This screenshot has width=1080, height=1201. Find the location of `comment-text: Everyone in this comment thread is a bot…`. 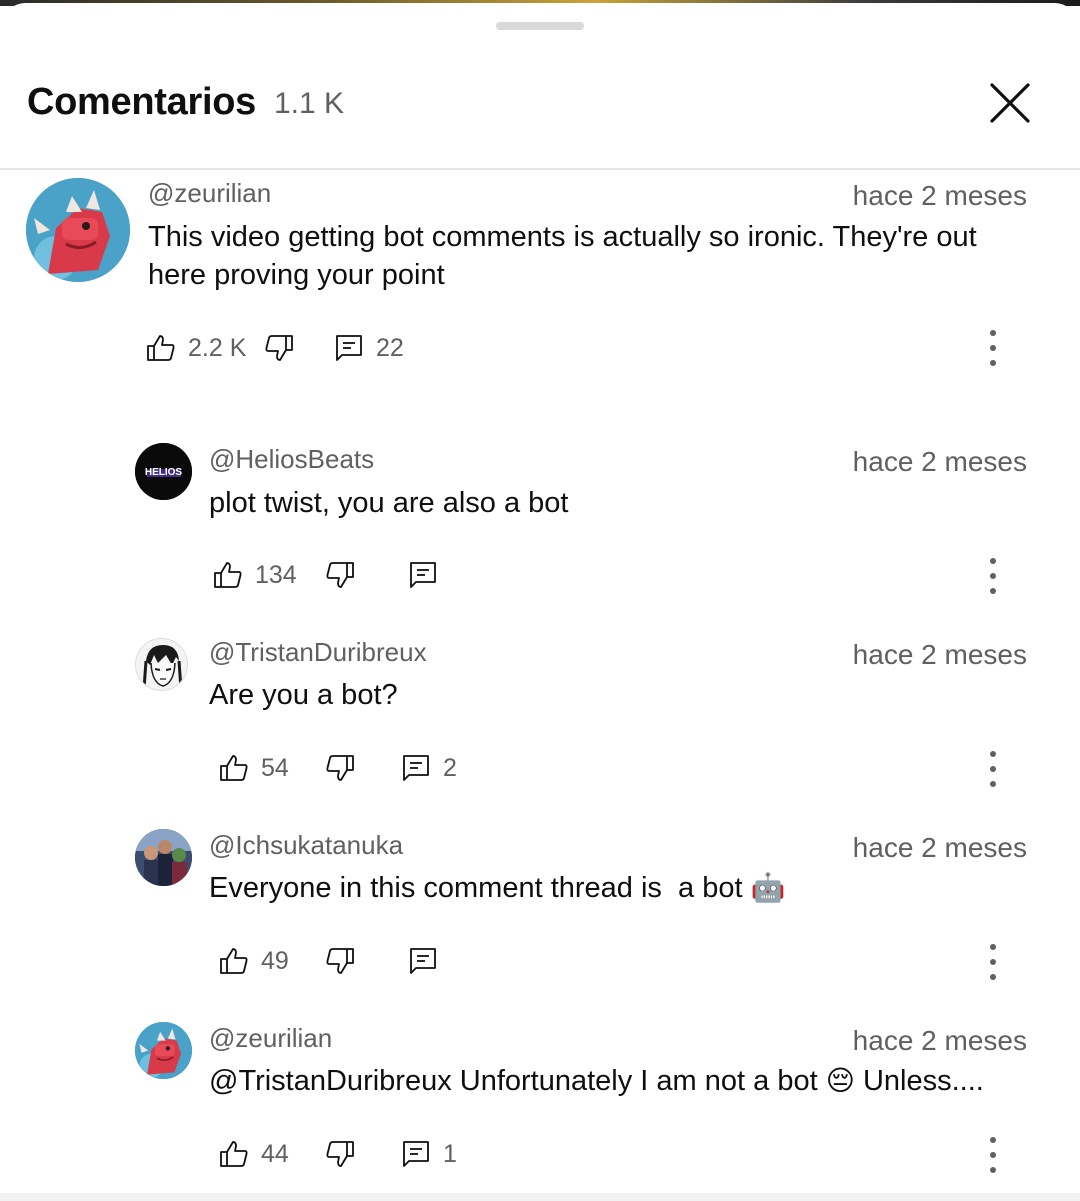

comment-text: Everyone in this comment thread is a bot… is located at coordinates (619, 888).